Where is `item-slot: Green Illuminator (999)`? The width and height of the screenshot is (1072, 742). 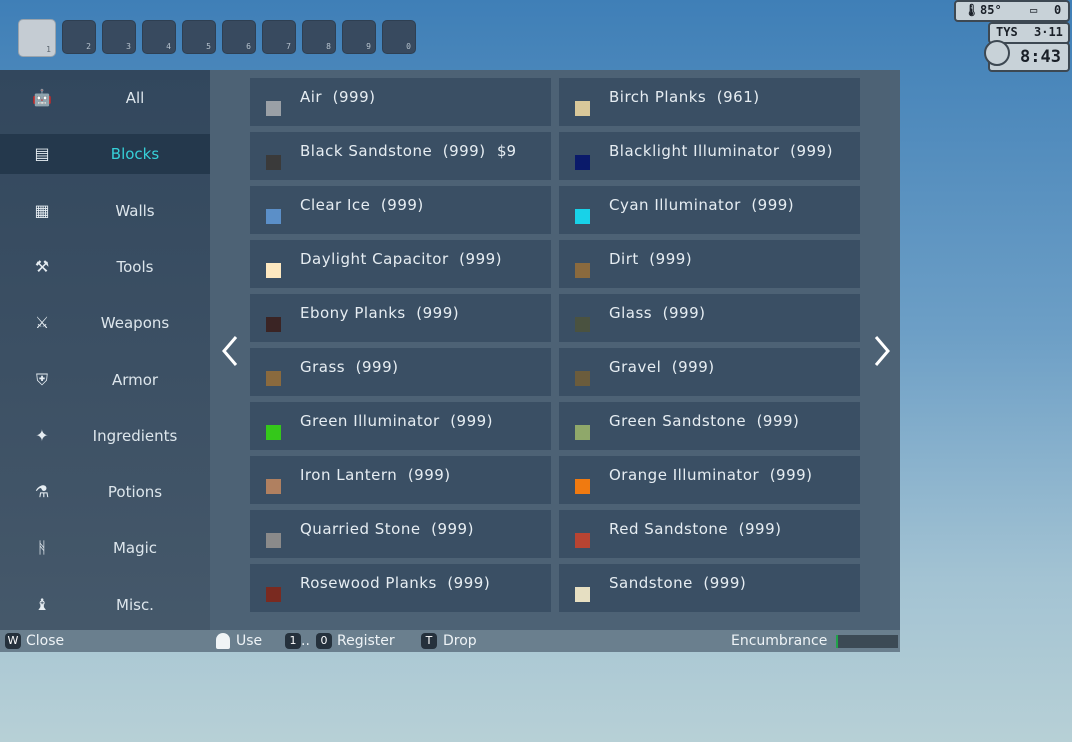
item-slot: Green Illuminator (999) is located at coordinates (400, 426).